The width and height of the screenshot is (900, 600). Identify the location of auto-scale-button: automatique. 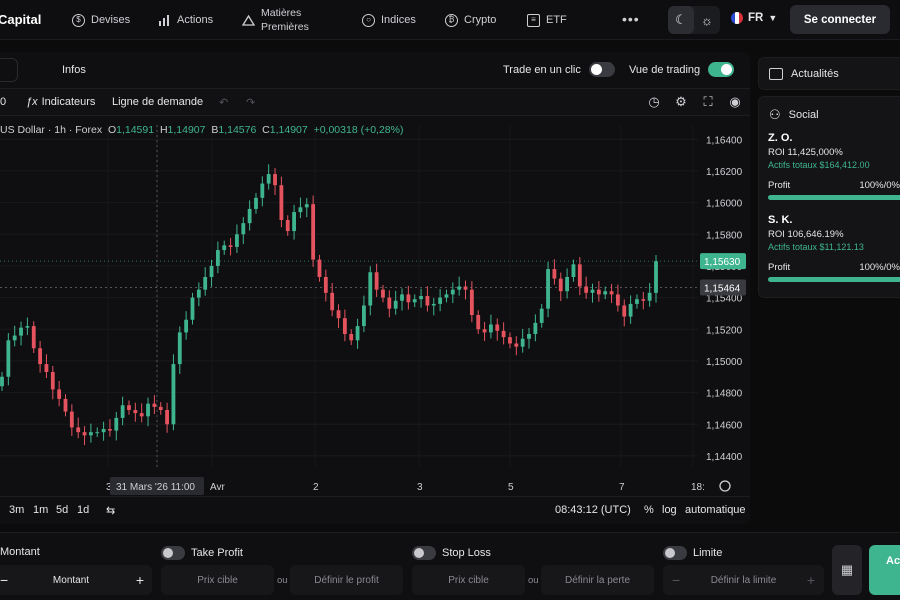
(715, 510).